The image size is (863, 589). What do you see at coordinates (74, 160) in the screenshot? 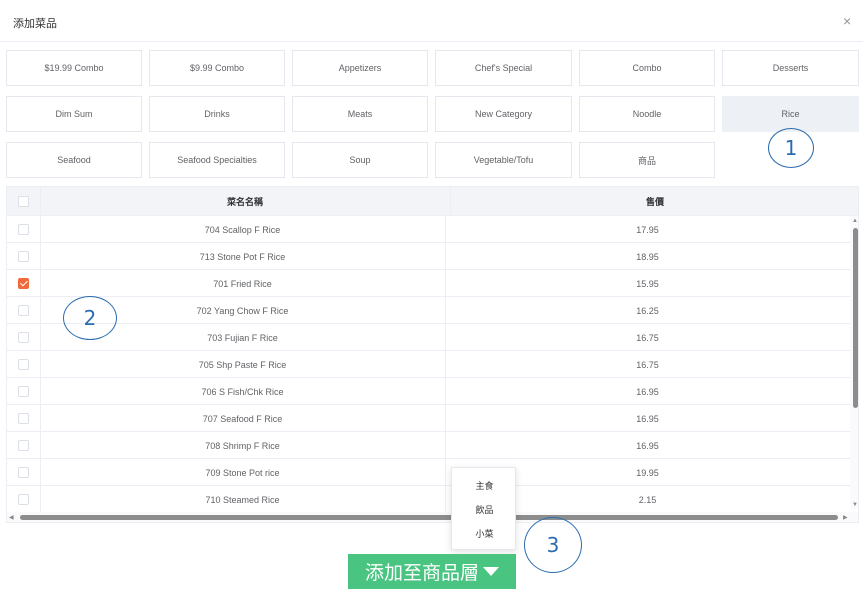
I see `category-seafood: Seafood` at bounding box center [74, 160].